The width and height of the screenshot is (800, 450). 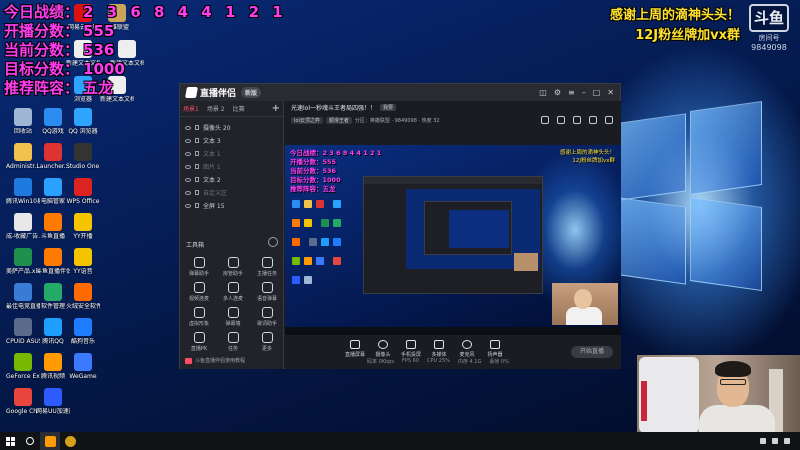 I want to click on start-button, so click(x=10, y=441).